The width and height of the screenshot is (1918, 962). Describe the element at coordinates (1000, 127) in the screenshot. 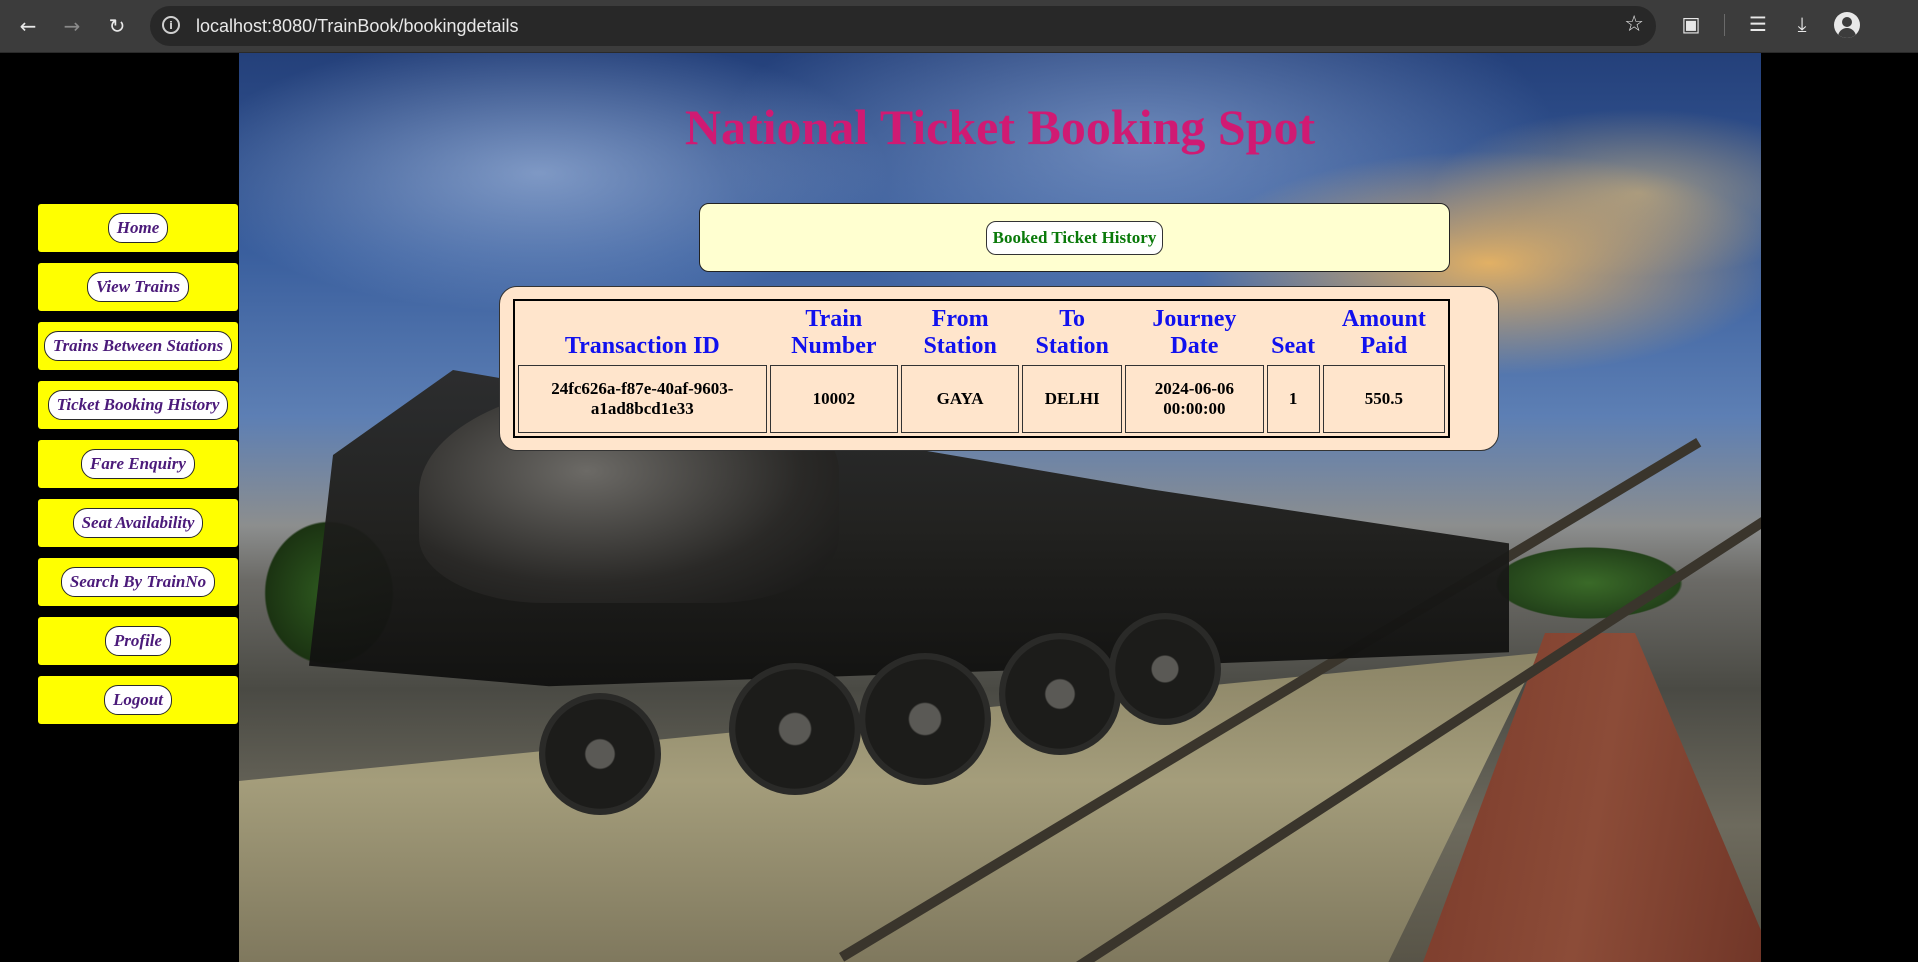

I see `page-title: National Ticket Booking Spot` at that location.